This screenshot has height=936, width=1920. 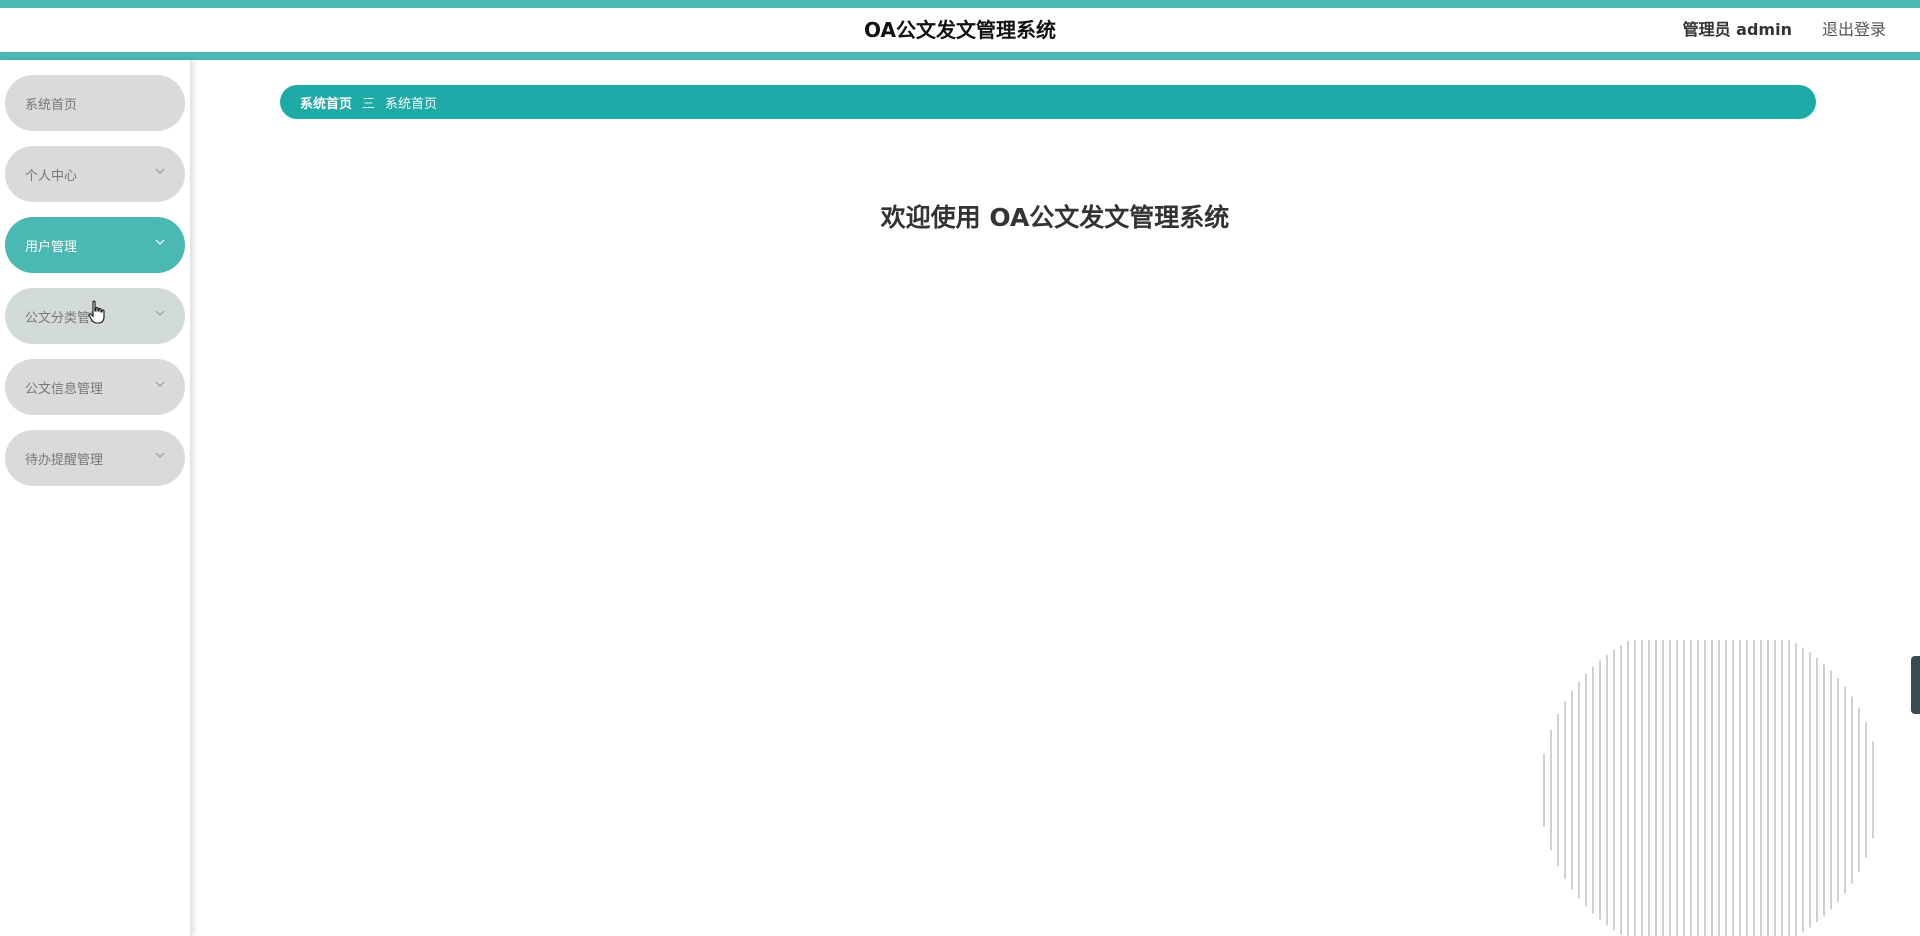 I want to click on sidebar-item-label: 公文信息管理, so click(x=64, y=389).